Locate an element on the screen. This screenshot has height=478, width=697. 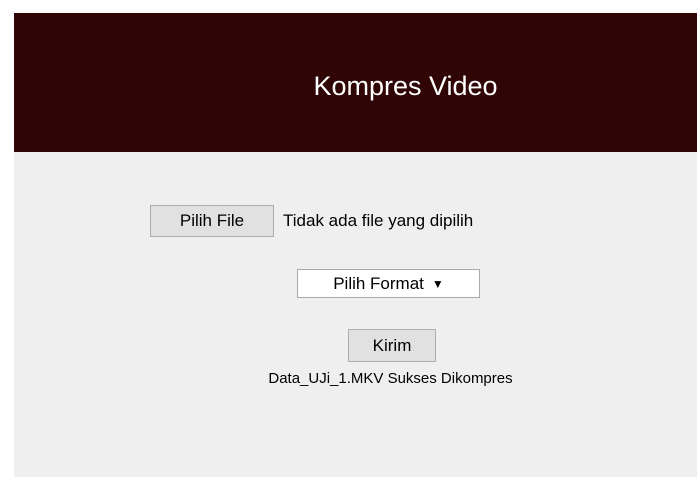
submit-button: Kirim is located at coordinates (392, 345).